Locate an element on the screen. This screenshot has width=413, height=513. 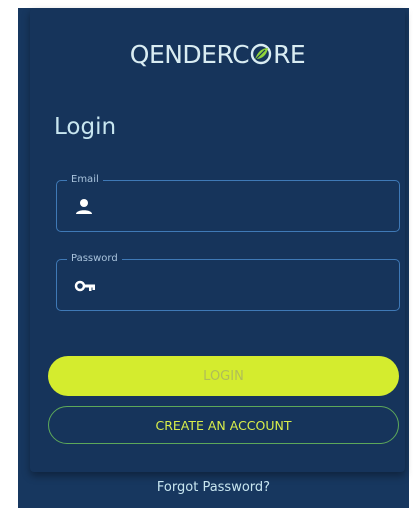
login-button: LOGIN is located at coordinates (223, 376).